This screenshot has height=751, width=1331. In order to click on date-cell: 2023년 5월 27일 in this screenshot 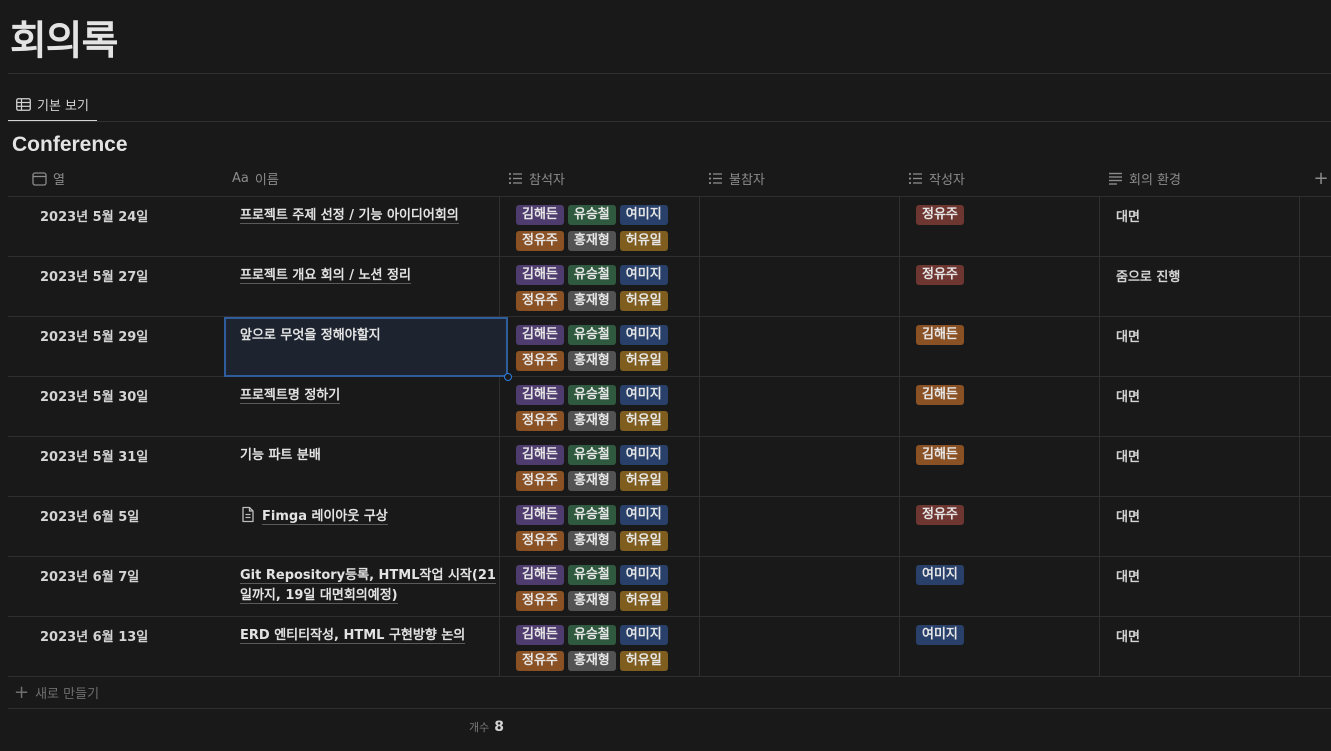, I will do `click(132, 287)`.